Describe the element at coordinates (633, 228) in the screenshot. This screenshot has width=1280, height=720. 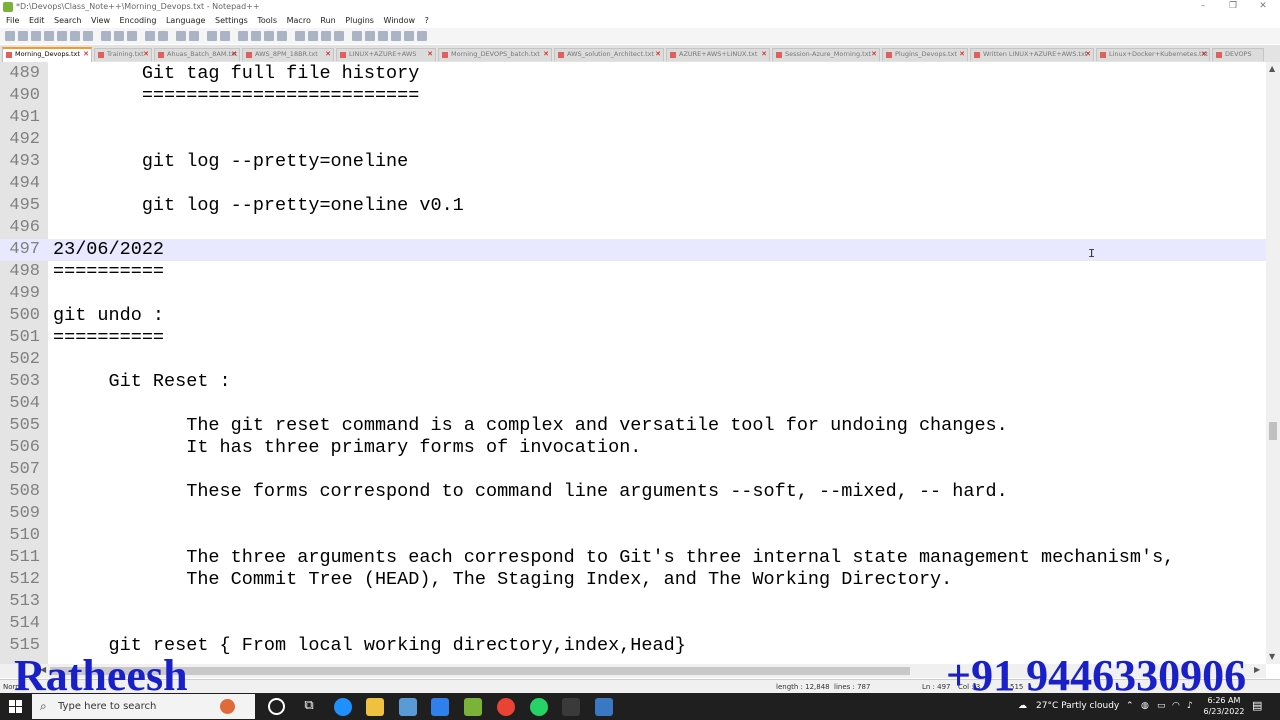
I see `editor-line: 496` at that location.